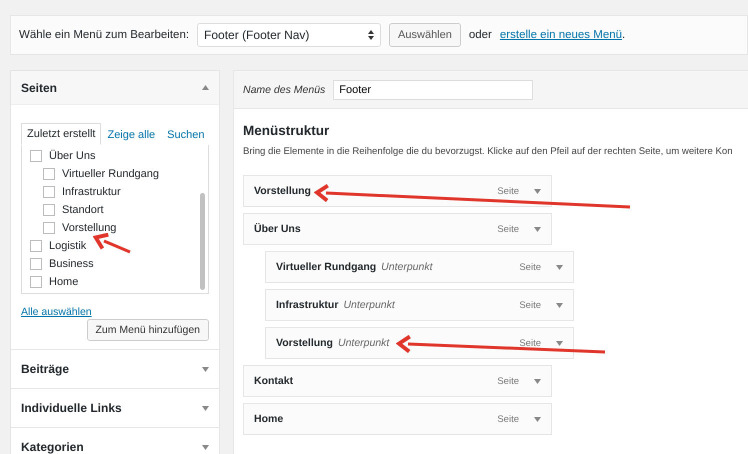 This screenshot has width=748, height=454. I want to click on page-label: Home, so click(63, 282).